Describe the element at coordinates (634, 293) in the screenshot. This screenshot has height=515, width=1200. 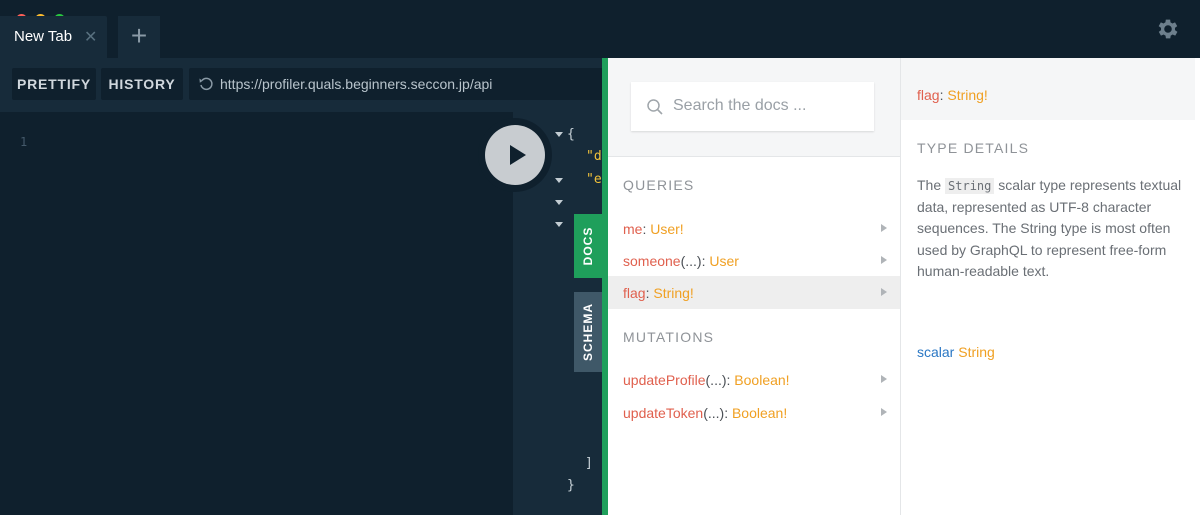
I see `field-name: flag` at that location.